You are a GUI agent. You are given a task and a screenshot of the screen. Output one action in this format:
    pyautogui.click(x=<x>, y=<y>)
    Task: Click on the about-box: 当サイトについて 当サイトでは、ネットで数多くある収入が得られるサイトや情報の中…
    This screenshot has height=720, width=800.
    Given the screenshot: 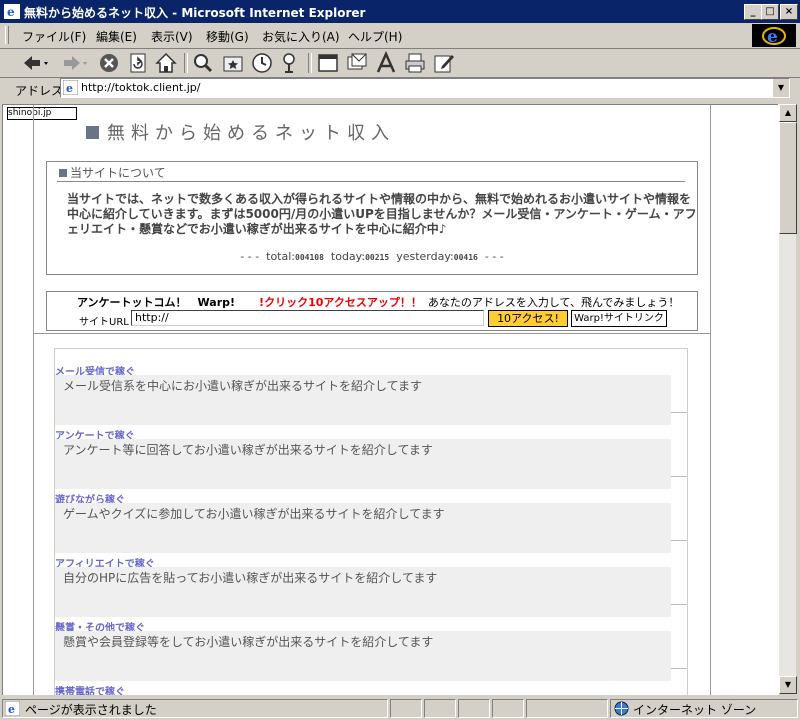 What is the action you would take?
    pyautogui.click(x=372, y=218)
    